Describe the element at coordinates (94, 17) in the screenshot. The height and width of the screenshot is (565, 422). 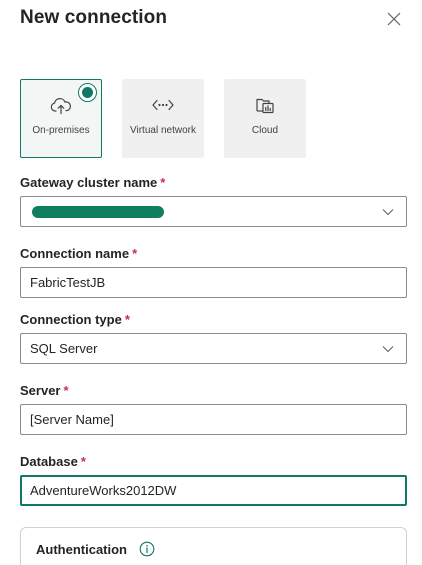
I see `panel-title: New connection` at that location.